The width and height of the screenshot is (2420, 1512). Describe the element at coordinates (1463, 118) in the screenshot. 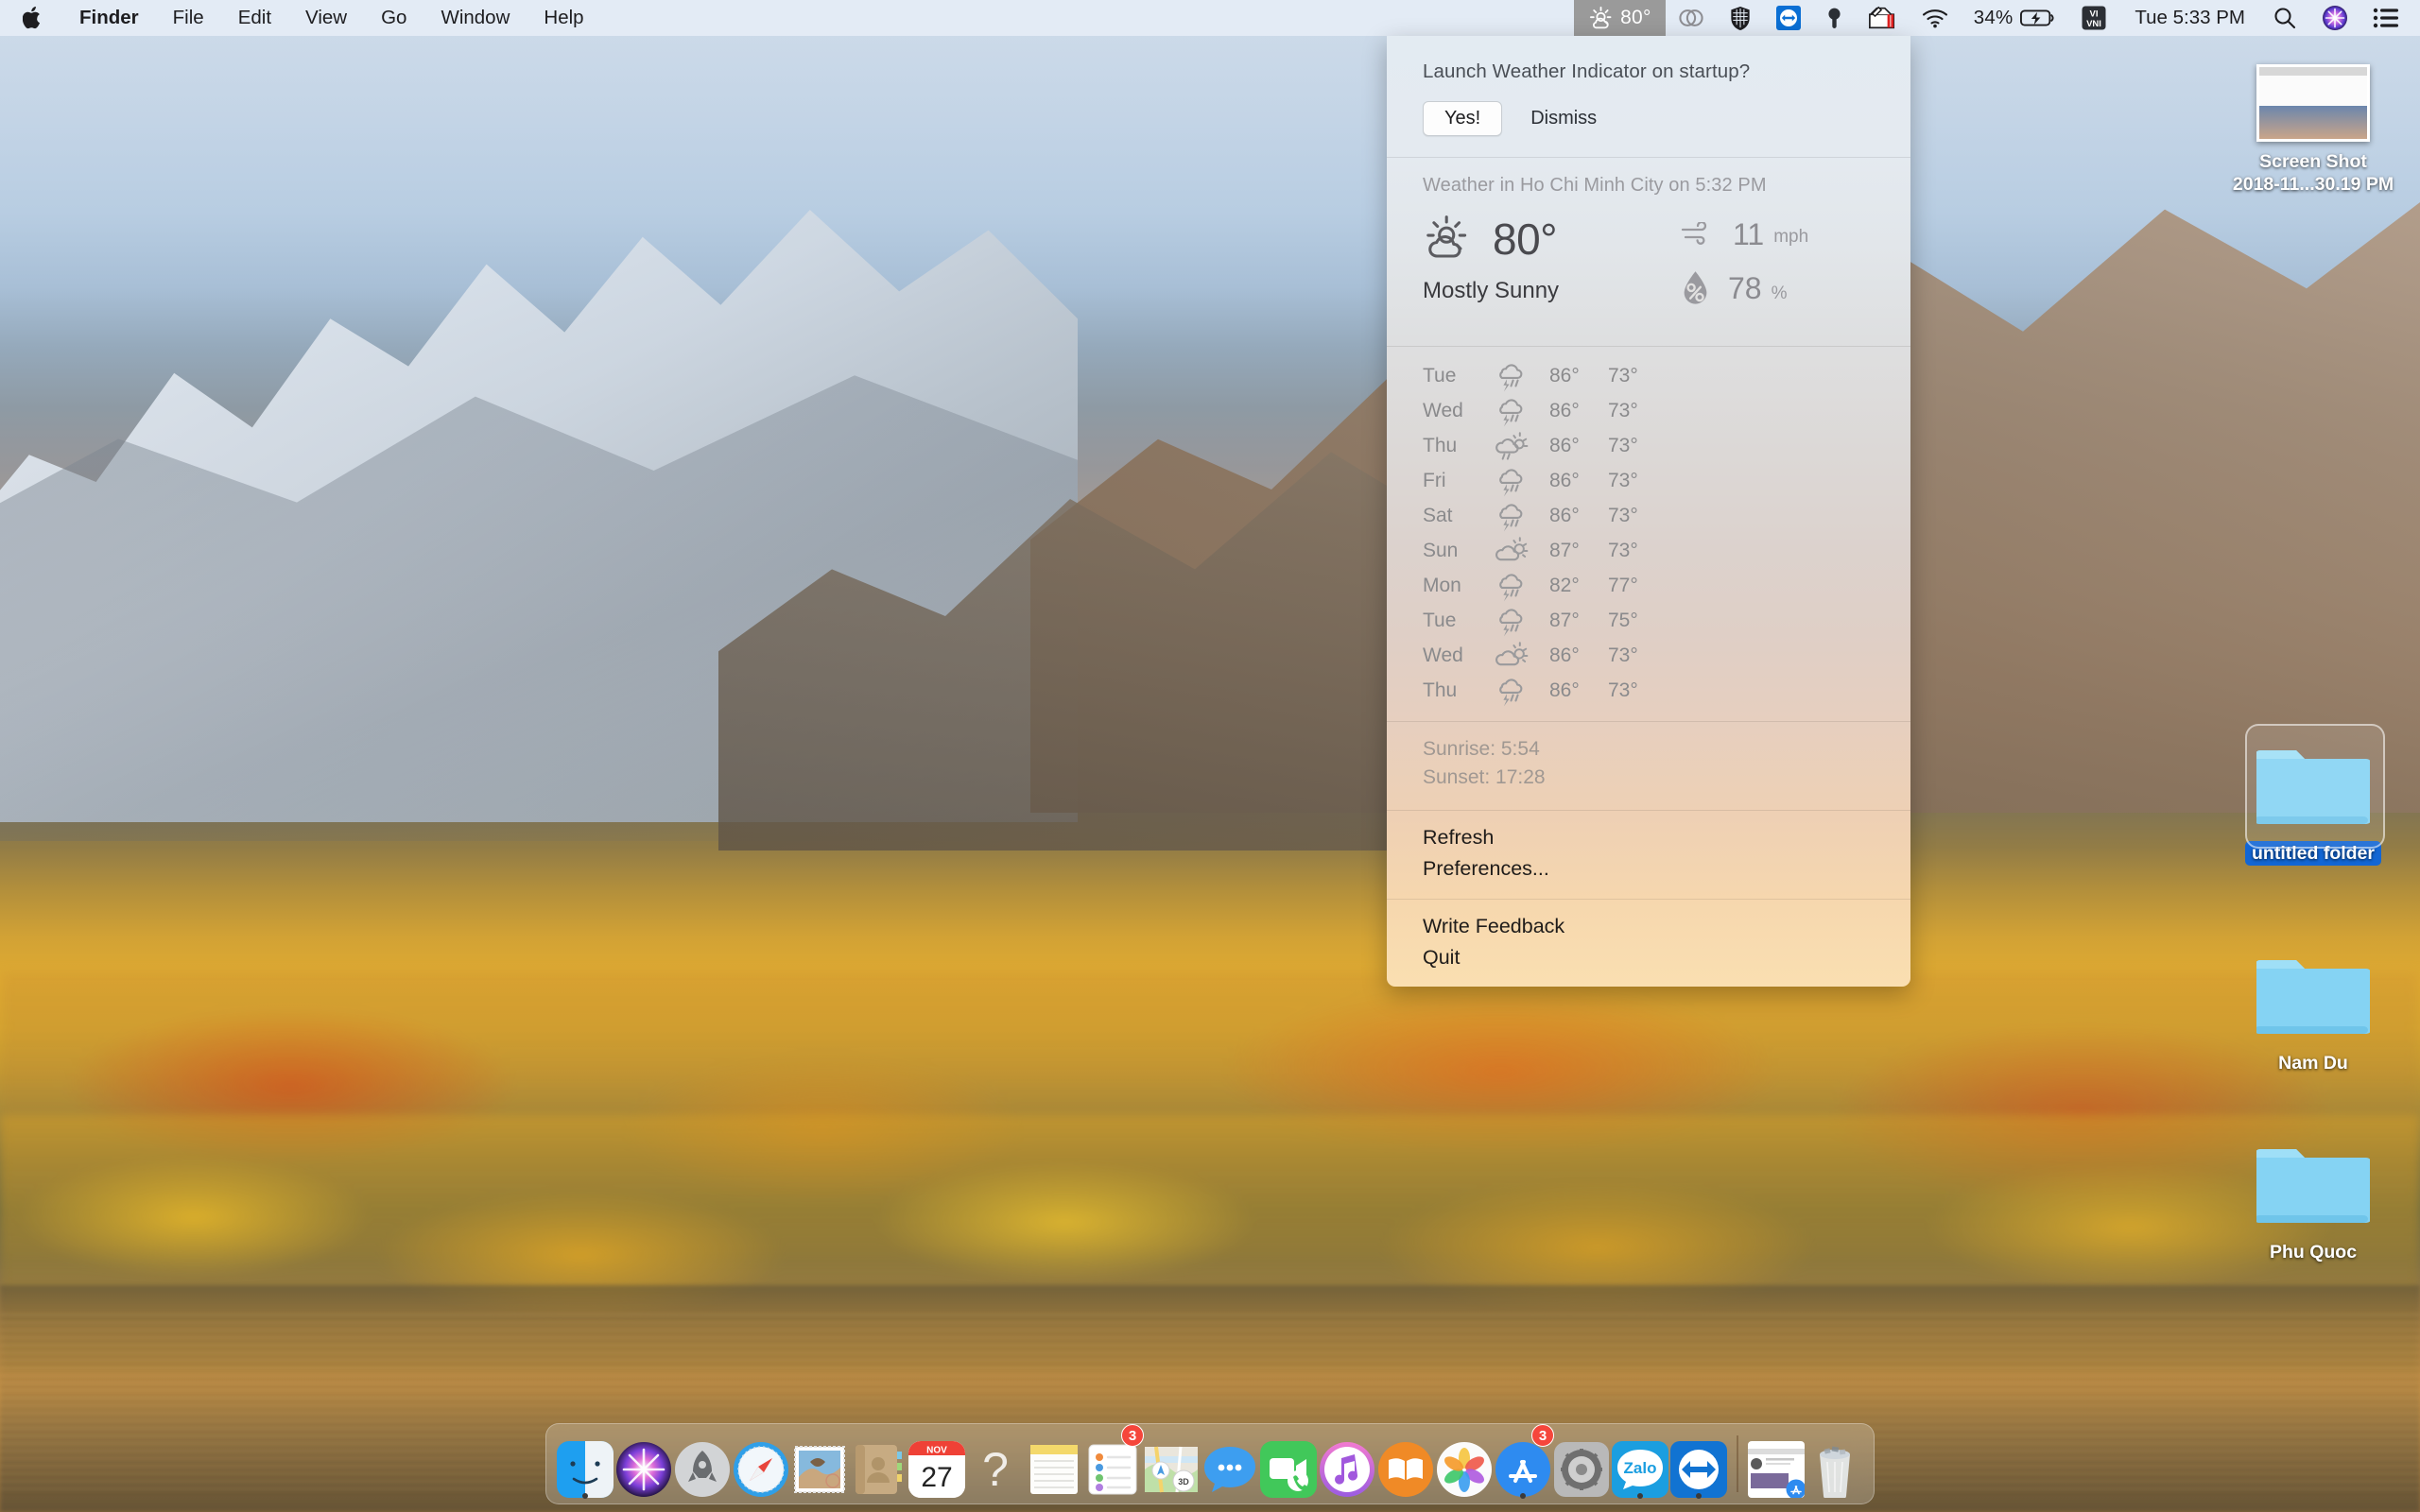

I see `startup-yes-button: Yes!` at that location.